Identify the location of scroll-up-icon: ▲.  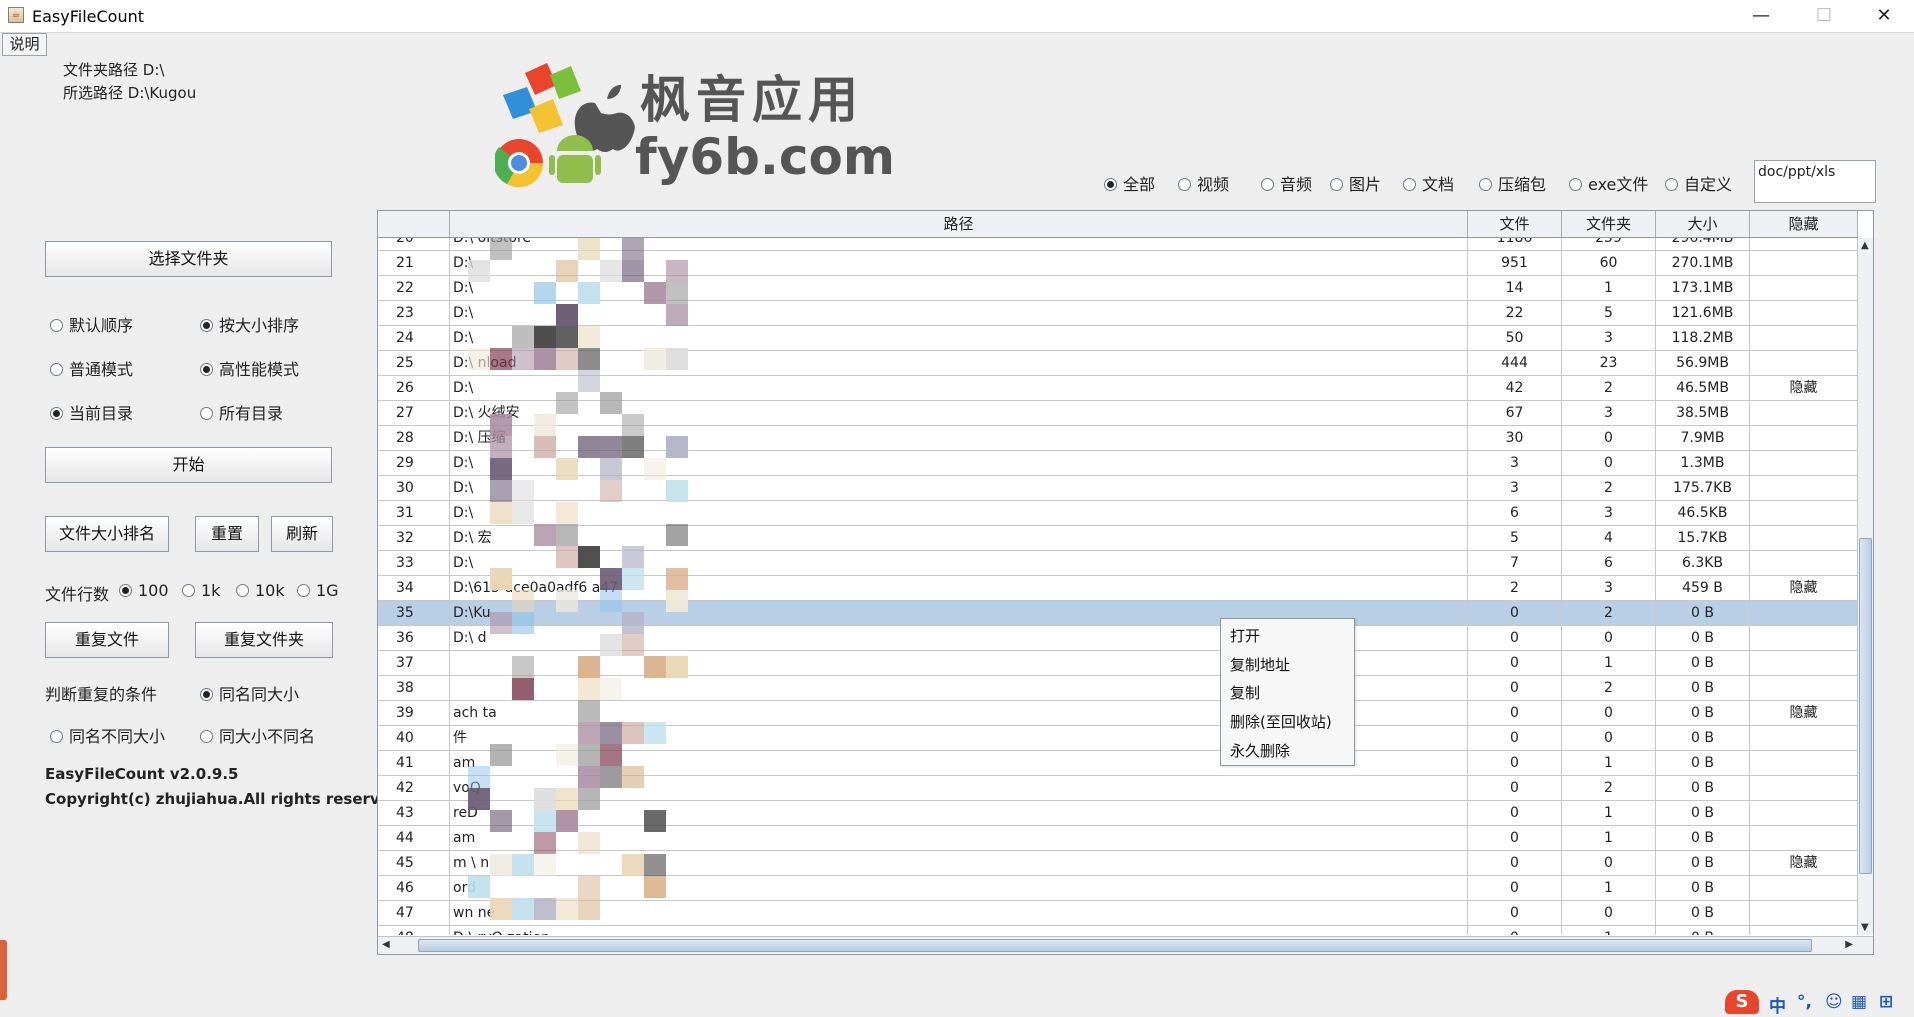
(1865, 245).